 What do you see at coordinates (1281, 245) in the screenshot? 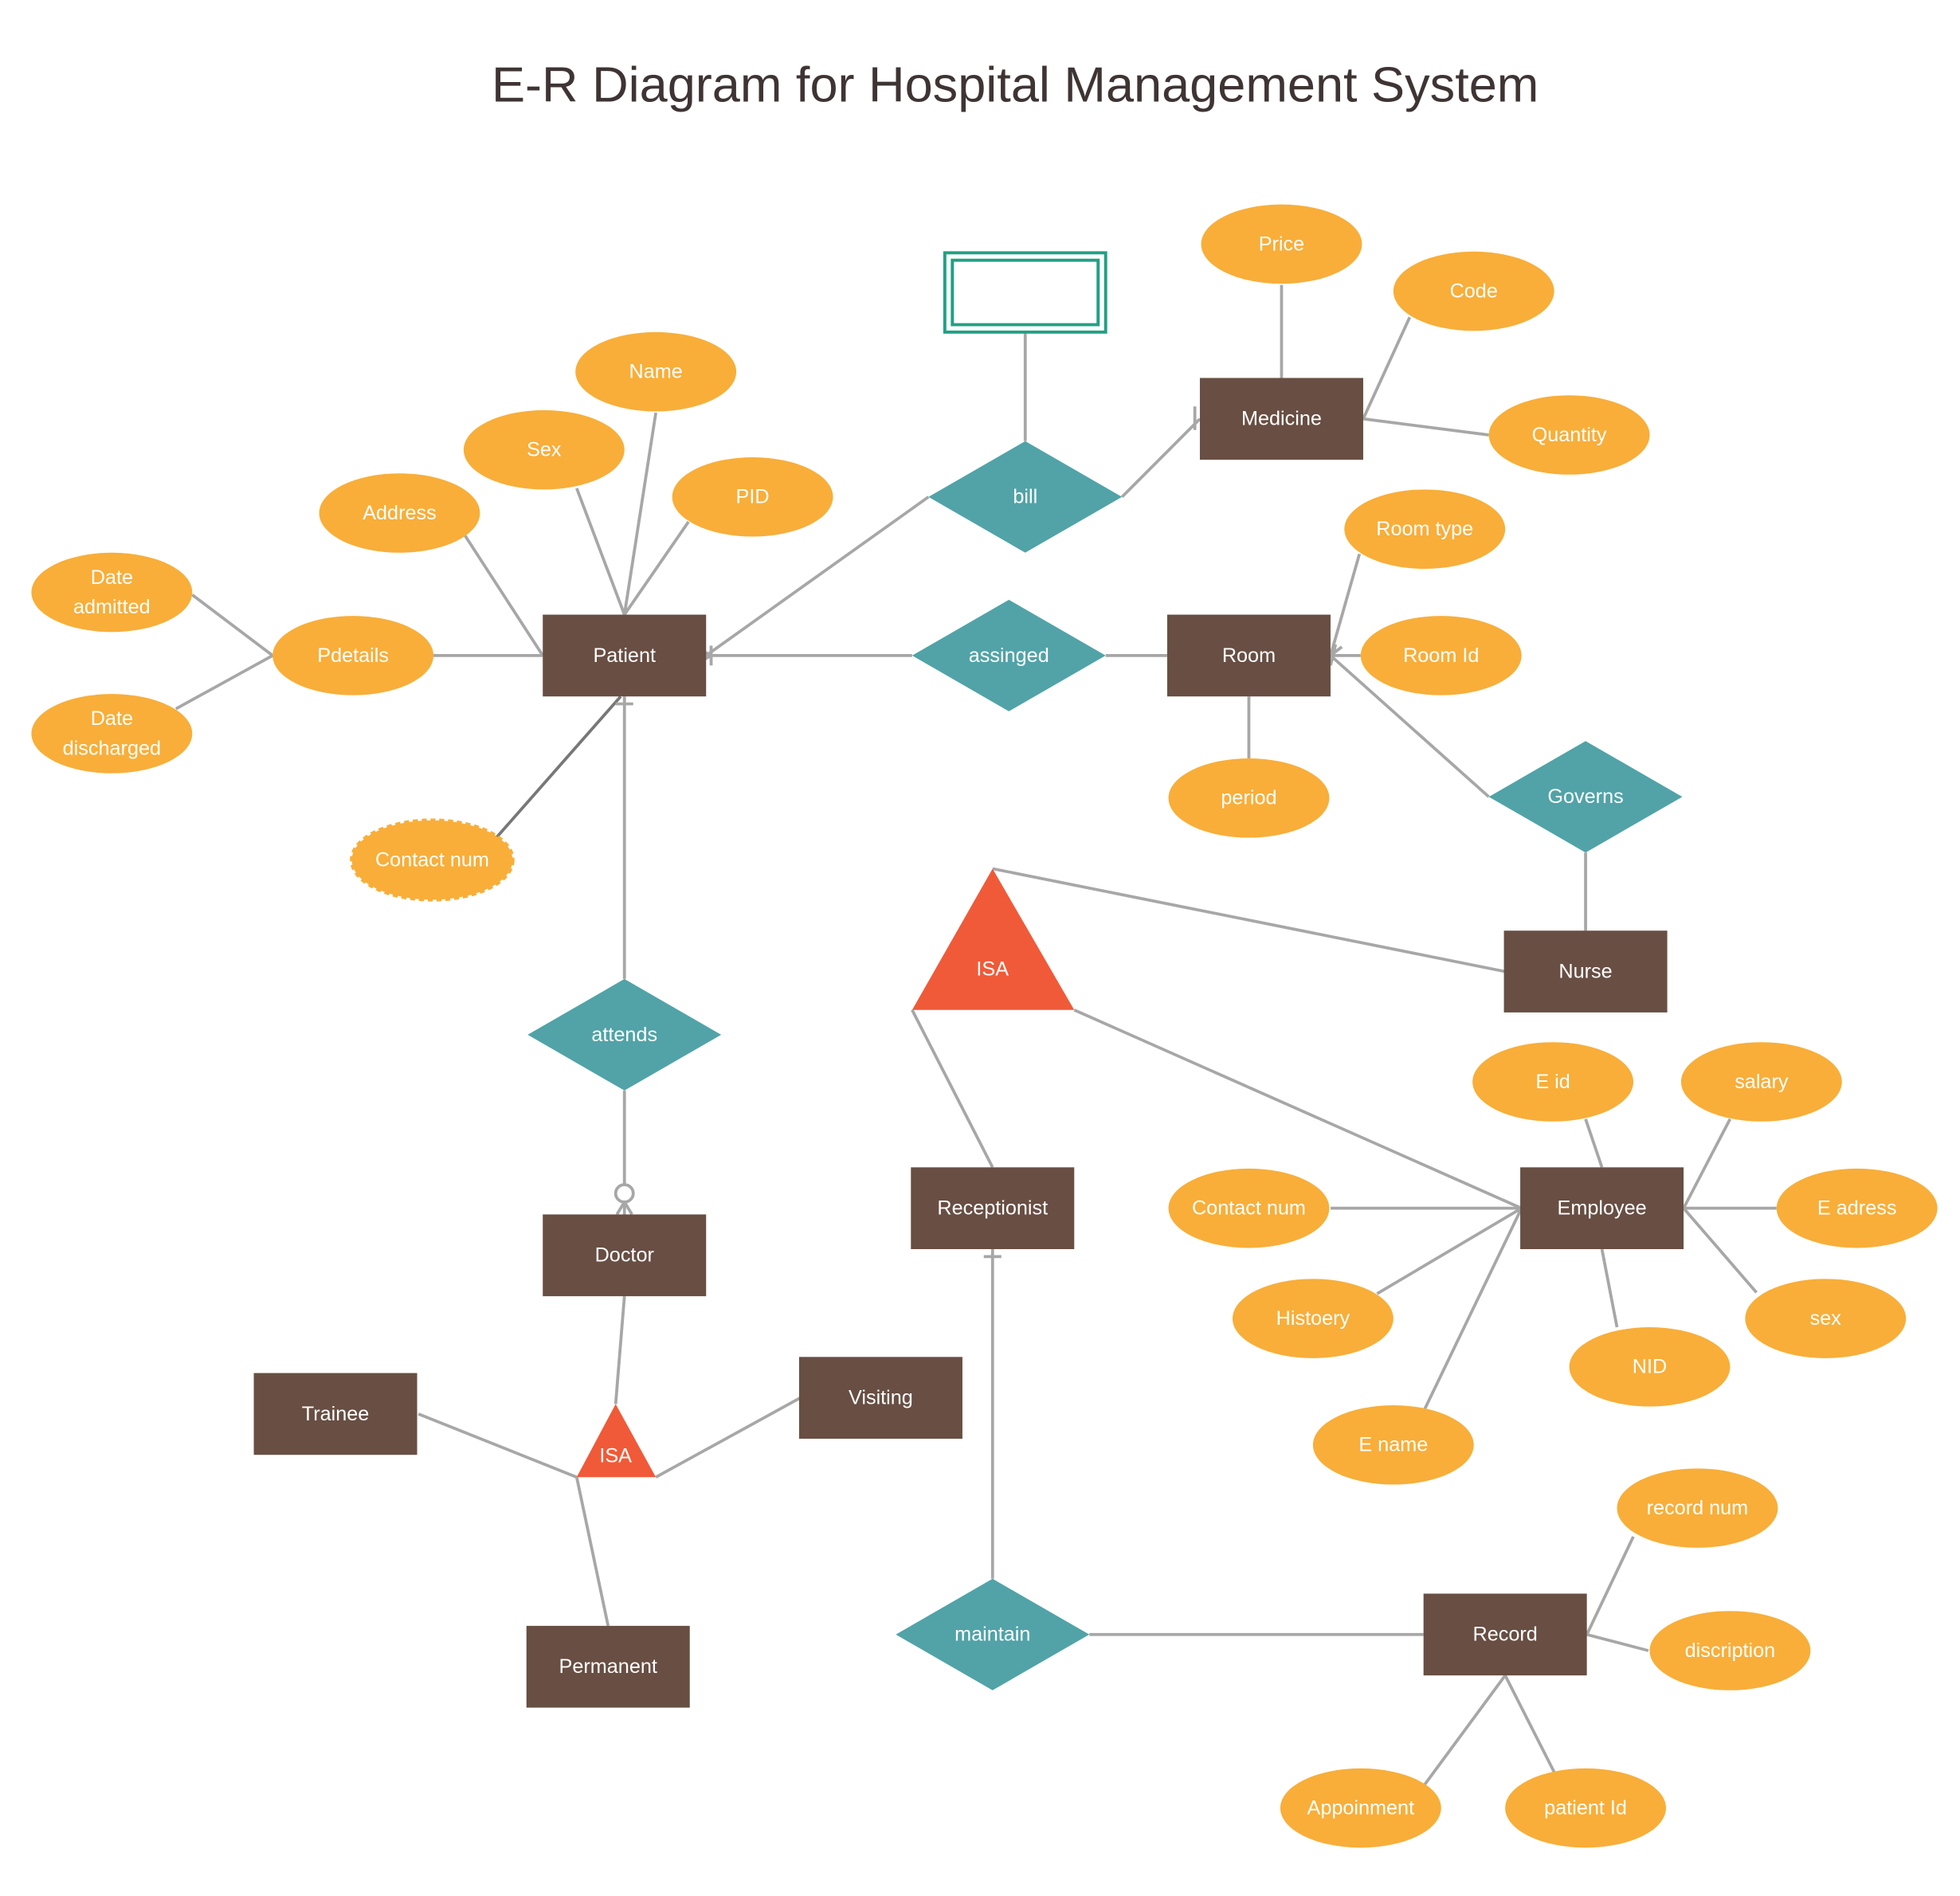
I see `shape-label: Price` at bounding box center [1281, 245].